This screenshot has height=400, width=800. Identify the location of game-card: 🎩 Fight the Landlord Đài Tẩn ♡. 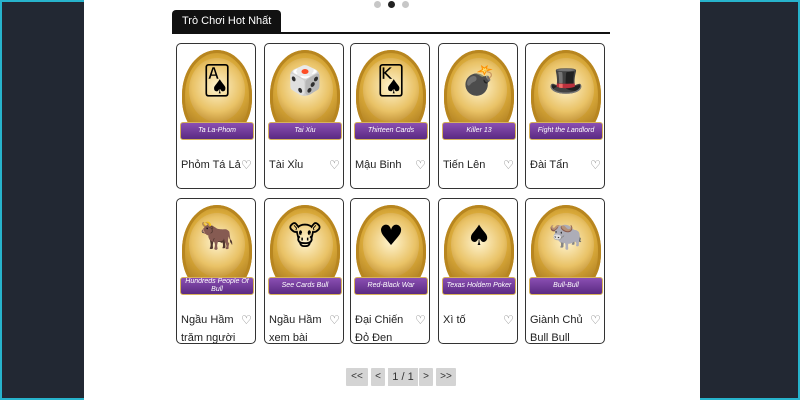
(565, 116).